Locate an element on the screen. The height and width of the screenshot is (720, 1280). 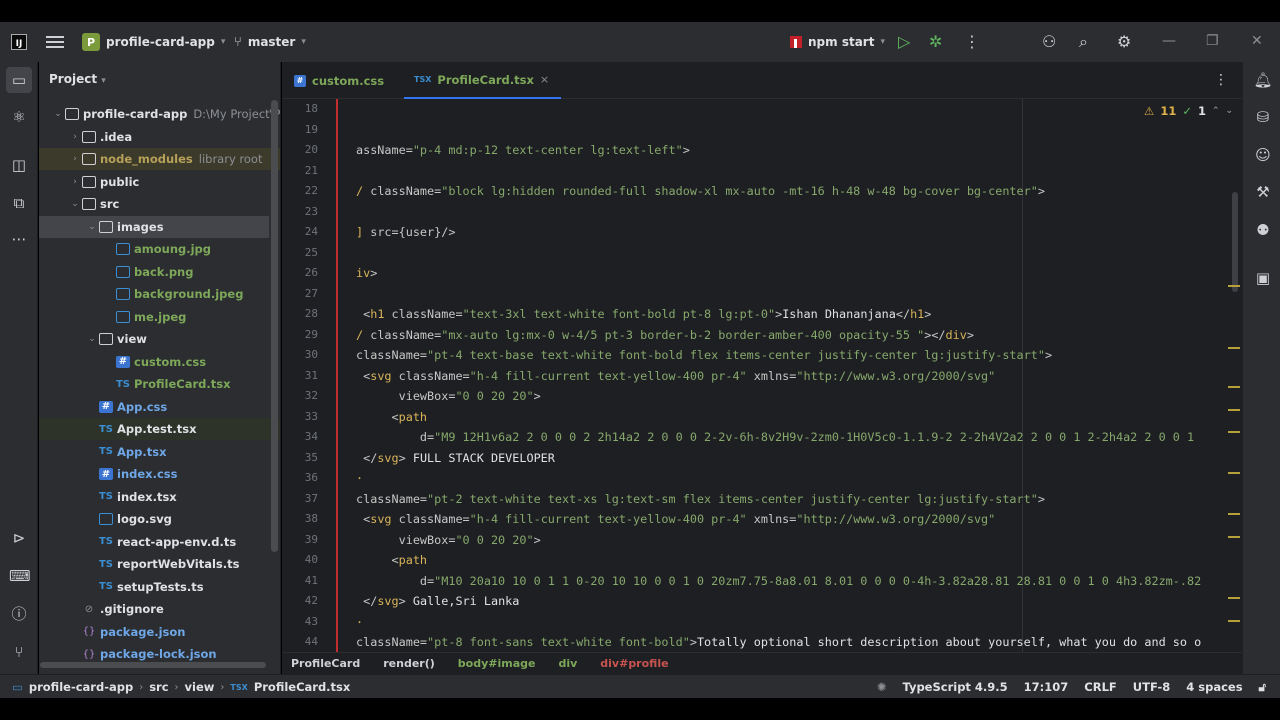
breadcrumb-item: div#profile is located at coordinates (634, 663).